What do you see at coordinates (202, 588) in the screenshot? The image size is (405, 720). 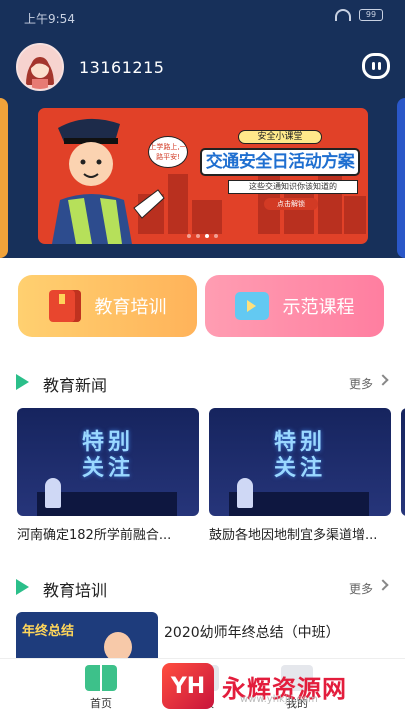 I see `training-section-header: 教育培训 更多` at bounding box center [202, 588].